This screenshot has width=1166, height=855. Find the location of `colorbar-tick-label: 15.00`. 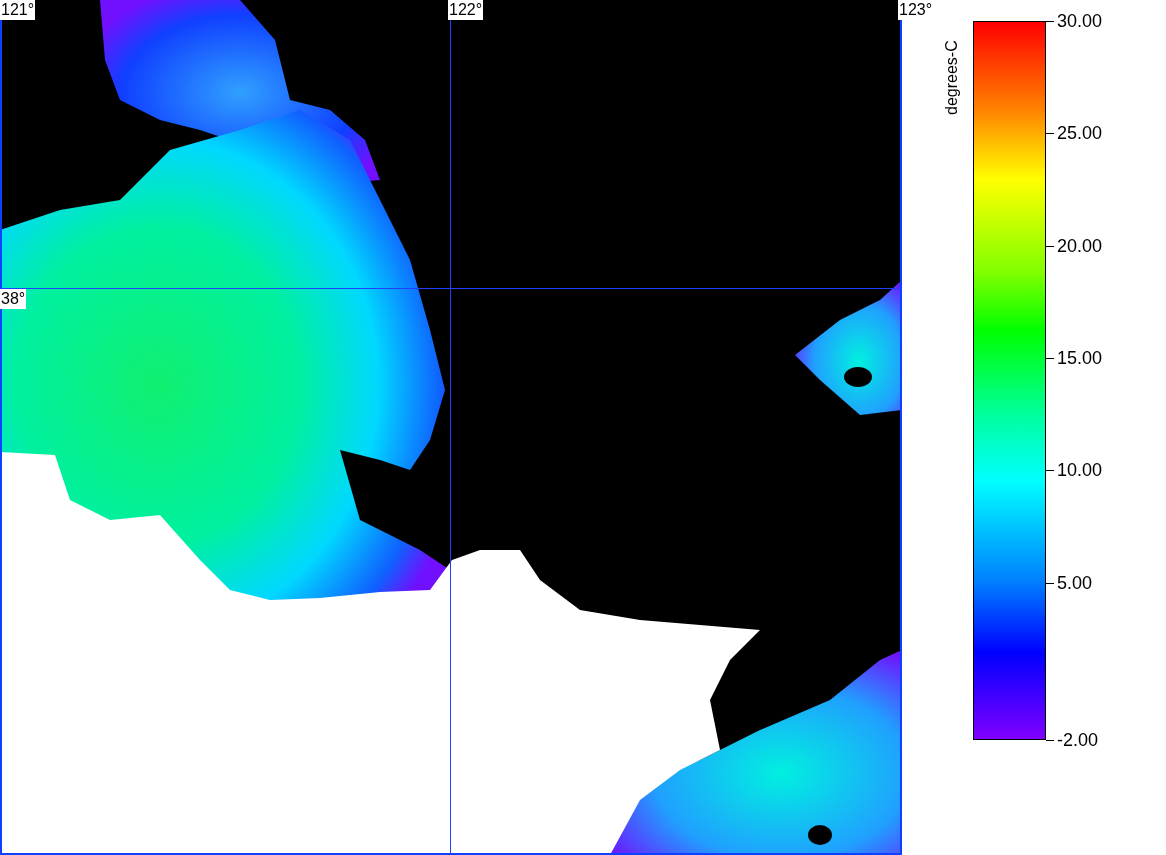

colorbar-tick-label: 15.00 is located at coordinates (1080, 358).